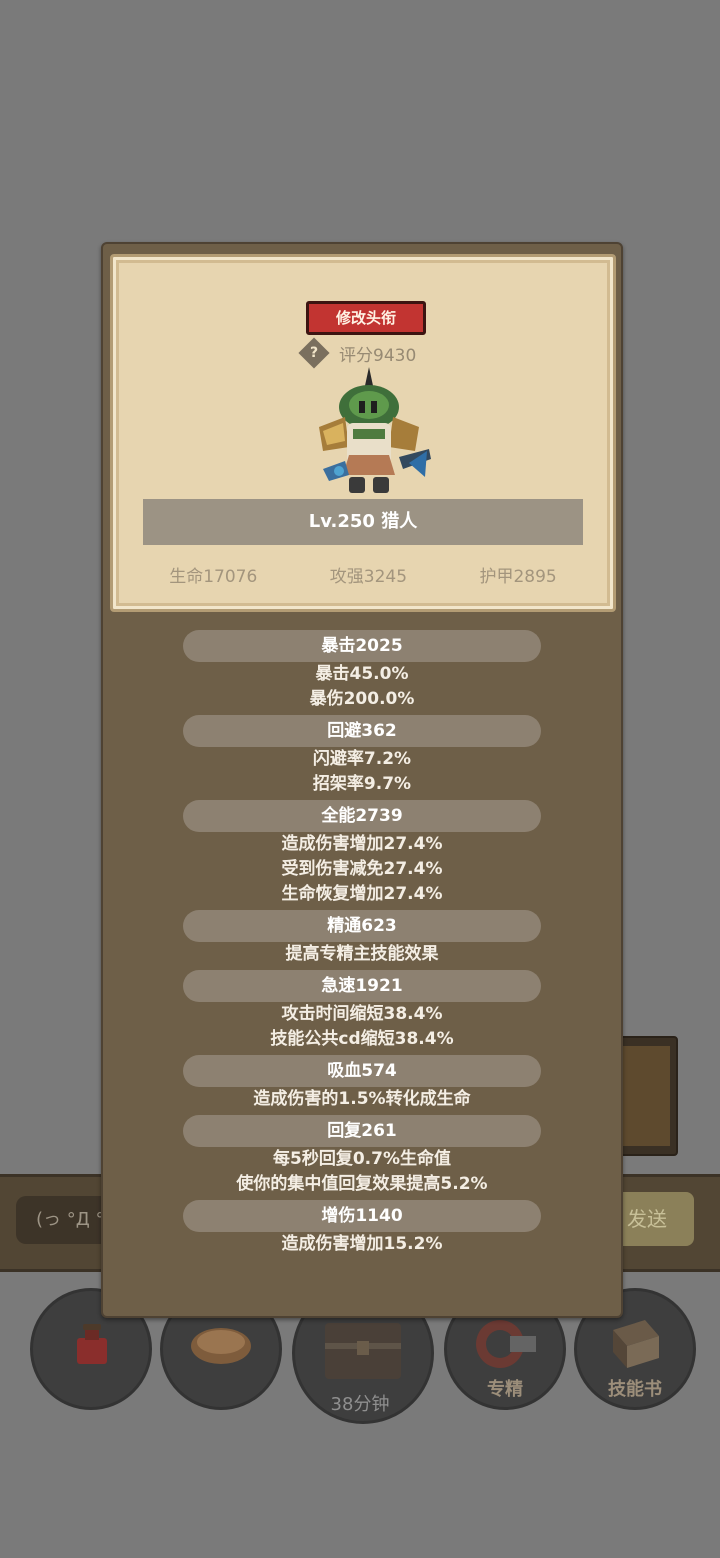  What do you see at coordinates (362, 731) in the screenshot?
I see `stat-header: 回避362` at bounding box center [362, 731].